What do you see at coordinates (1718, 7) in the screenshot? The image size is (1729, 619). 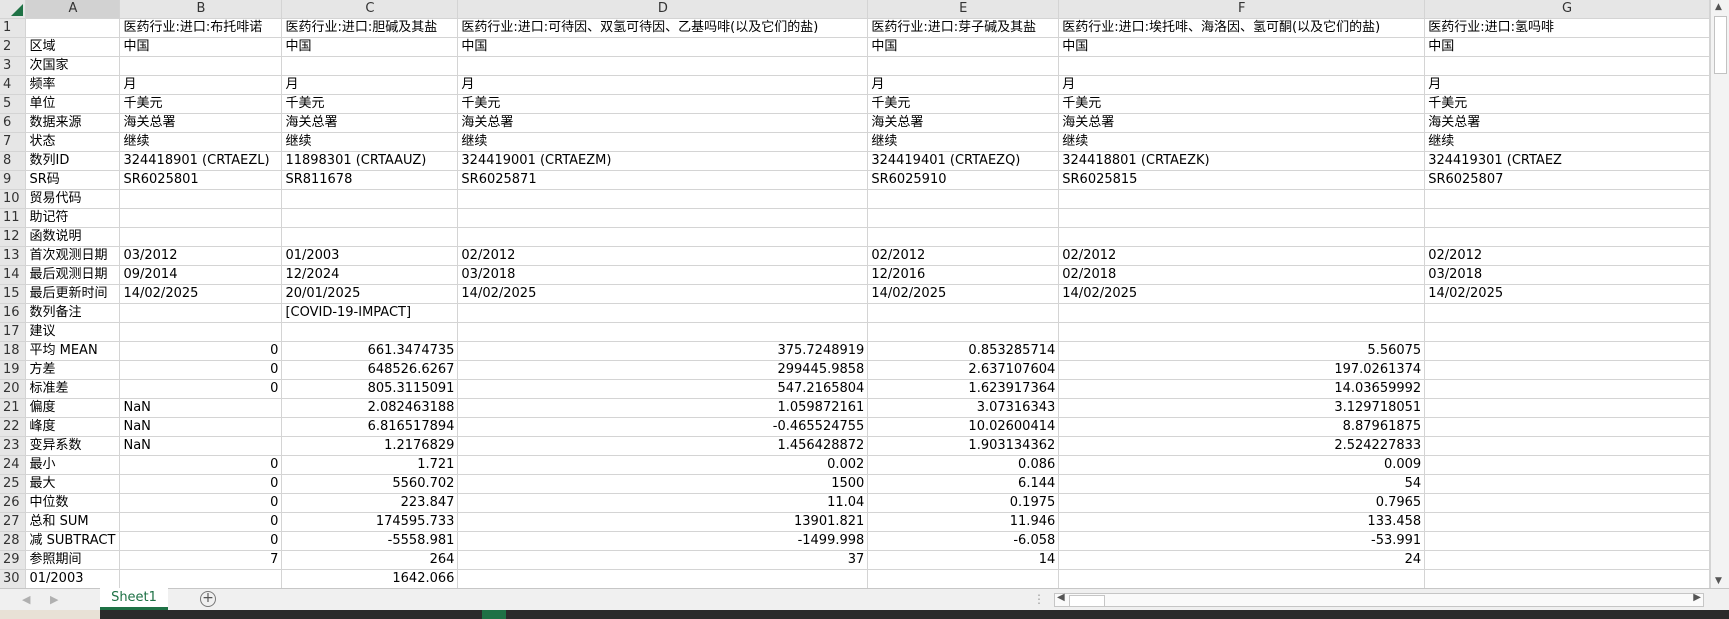 I see `scroll-up-arrow-icon: ▲` at bounding box center [1718, 7].